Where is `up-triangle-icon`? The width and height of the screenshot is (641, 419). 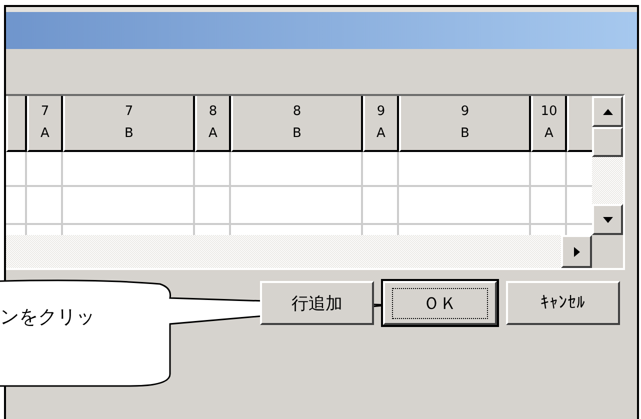
up-triangle-icon is located at coordinates (608, 112).